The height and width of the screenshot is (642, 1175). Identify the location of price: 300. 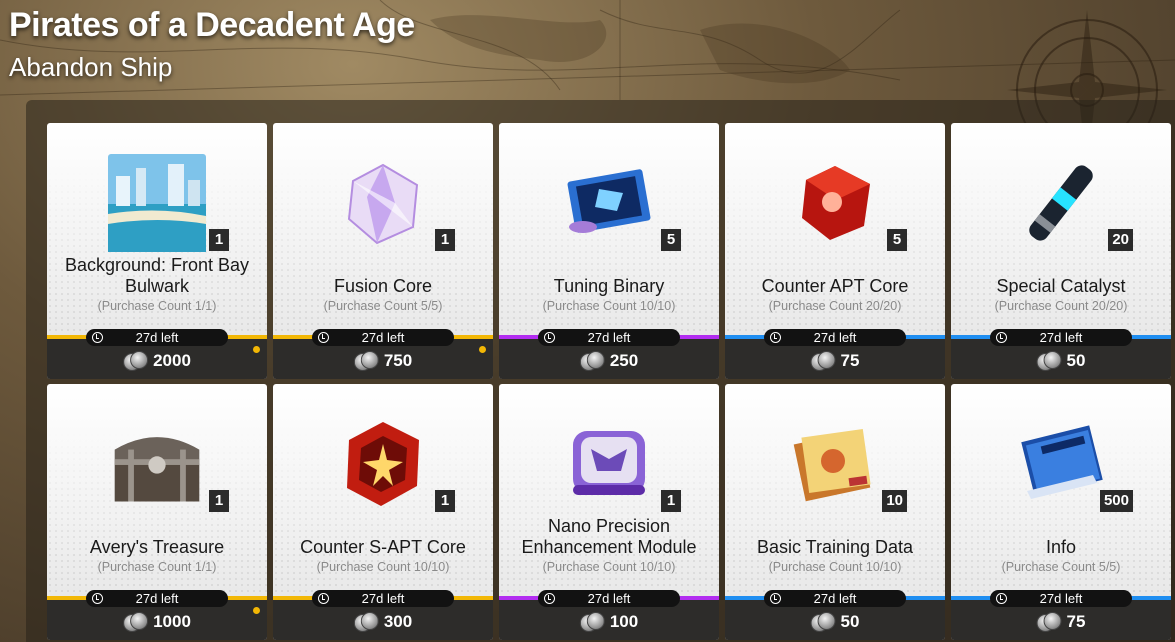
(383, 622).